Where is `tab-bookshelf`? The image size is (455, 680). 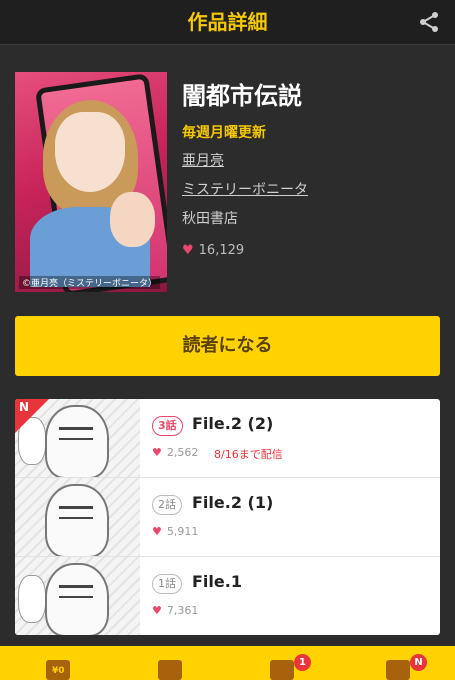
tab-bookshelf is located at coordinates (170, 667).